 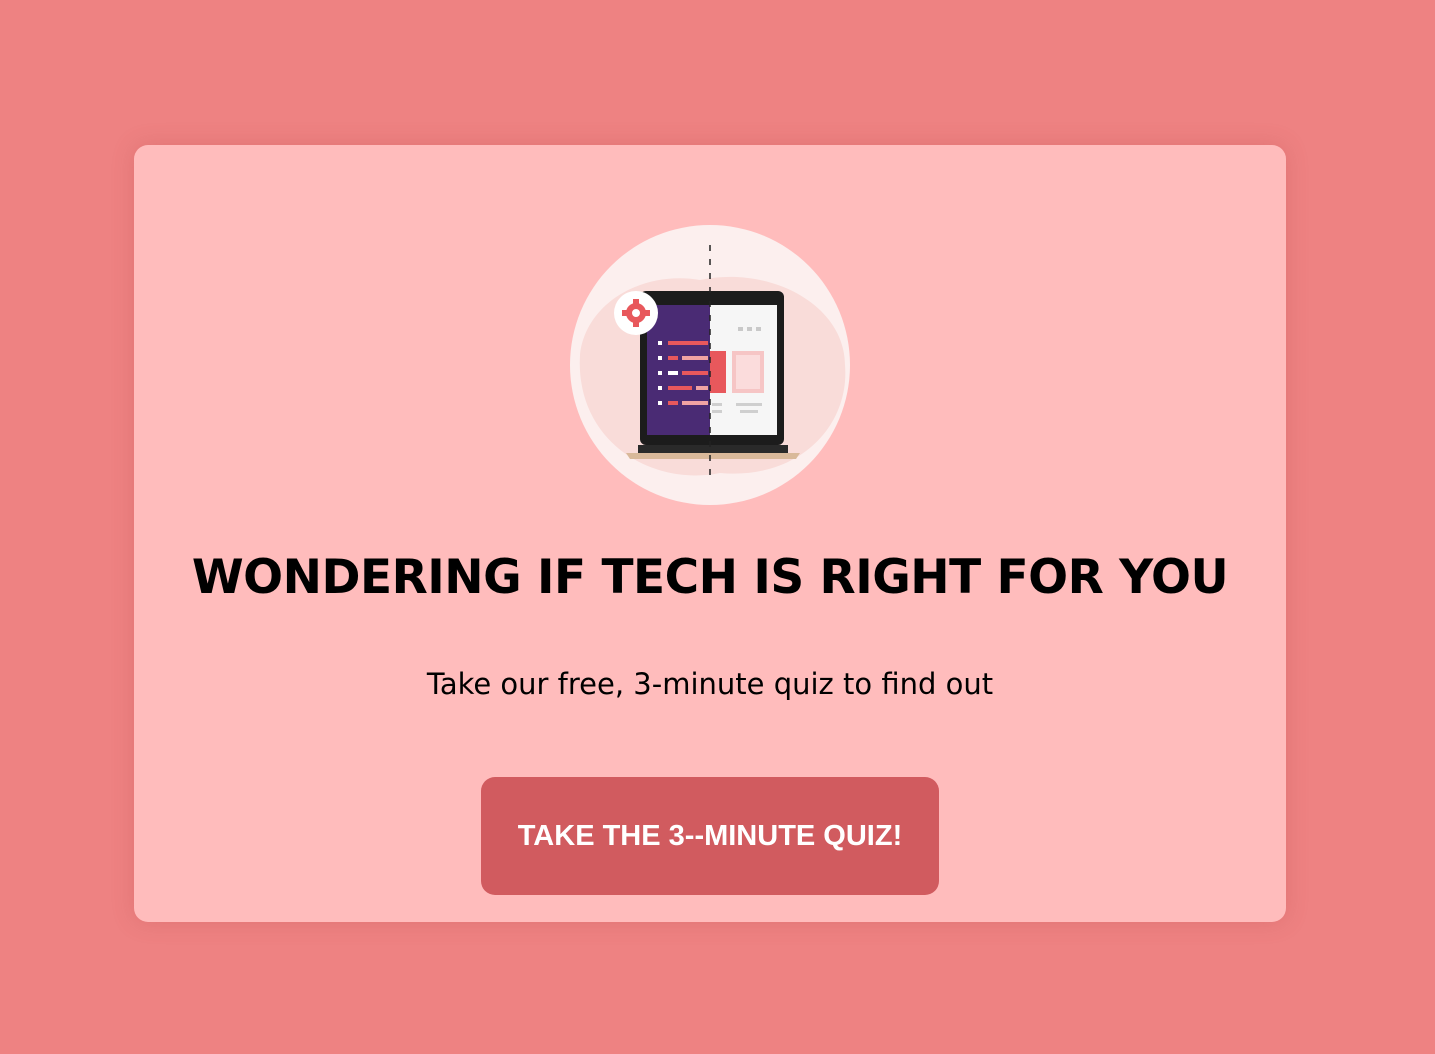 I want to click on subtitle: Take our free, 3-minute quiz to find out, so click(x=710, y=684).